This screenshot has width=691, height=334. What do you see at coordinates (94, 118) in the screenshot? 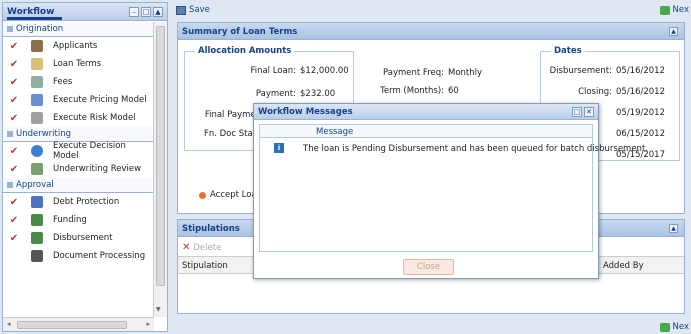
I see `task-label: Execute Risk Model` at bounding box center [94, 118].